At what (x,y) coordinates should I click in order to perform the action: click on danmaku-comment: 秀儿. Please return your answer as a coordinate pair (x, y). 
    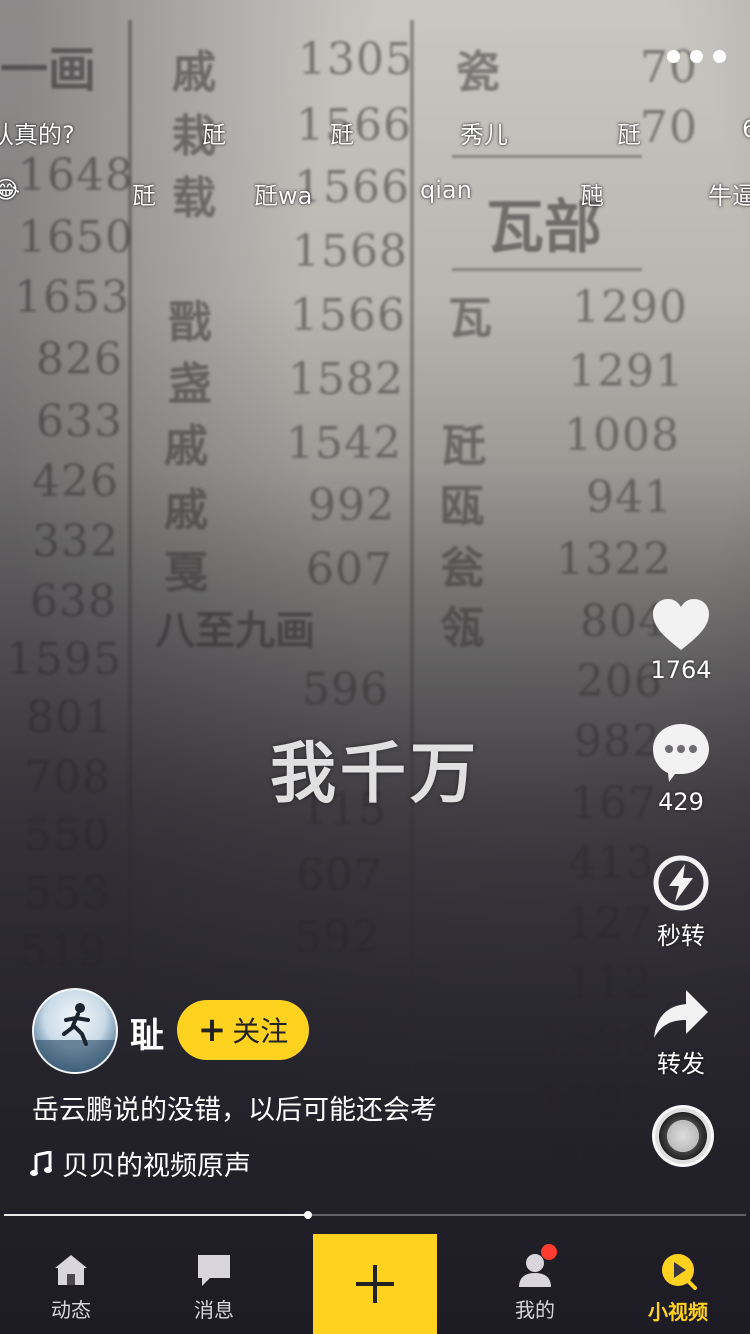
    Looking at the image, I should click on (484, 135).